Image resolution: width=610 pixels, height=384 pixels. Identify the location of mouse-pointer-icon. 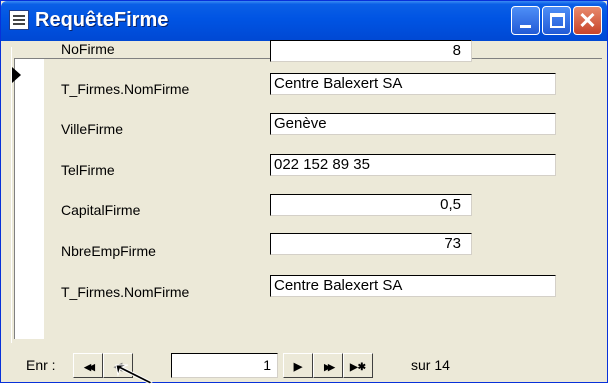
(134, 374).